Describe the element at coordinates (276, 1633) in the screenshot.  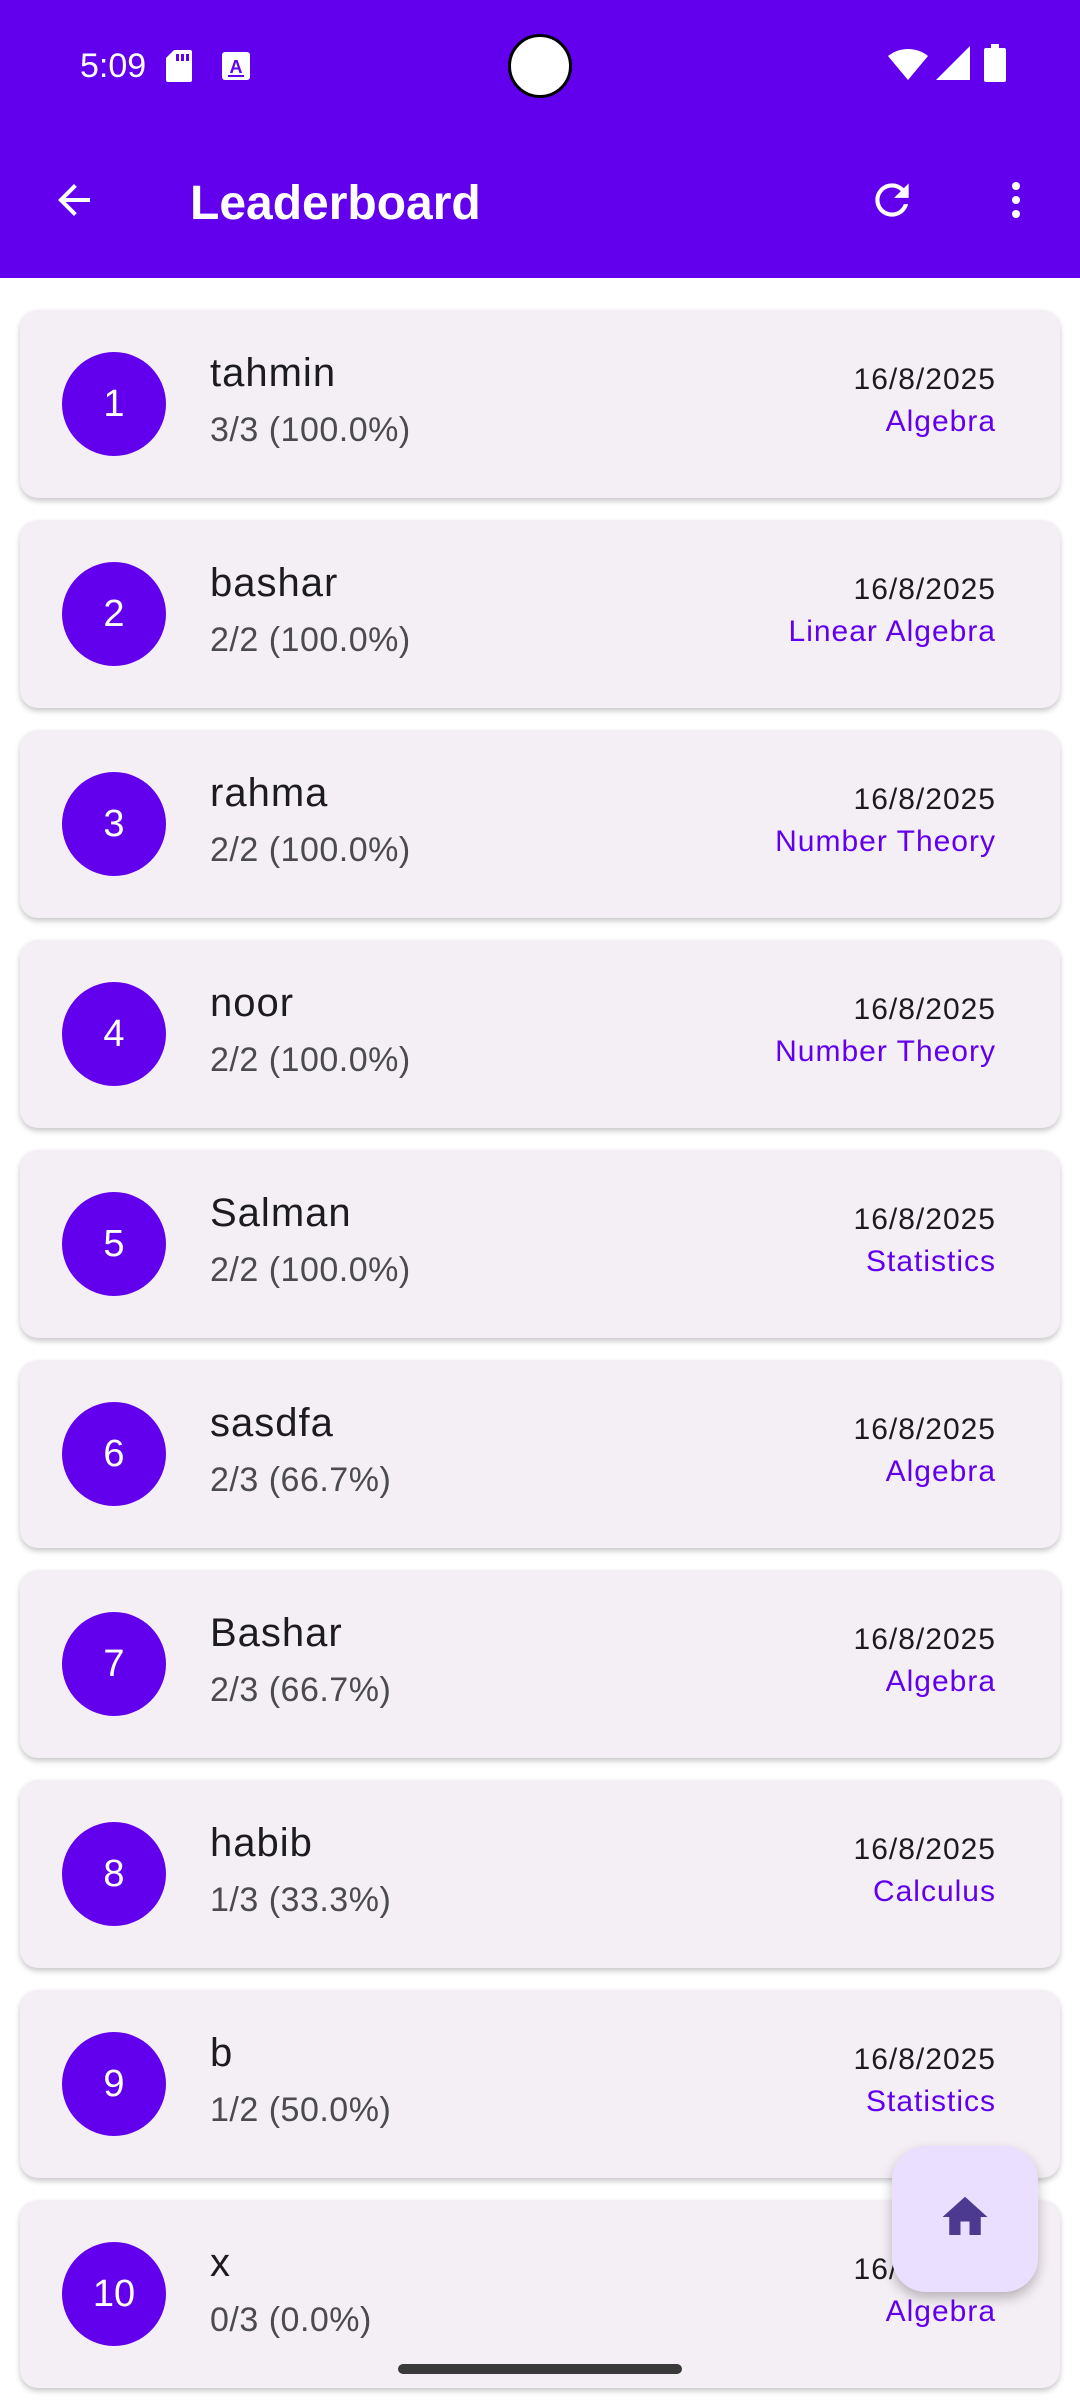
I see `player-name: Bashar` at that location.